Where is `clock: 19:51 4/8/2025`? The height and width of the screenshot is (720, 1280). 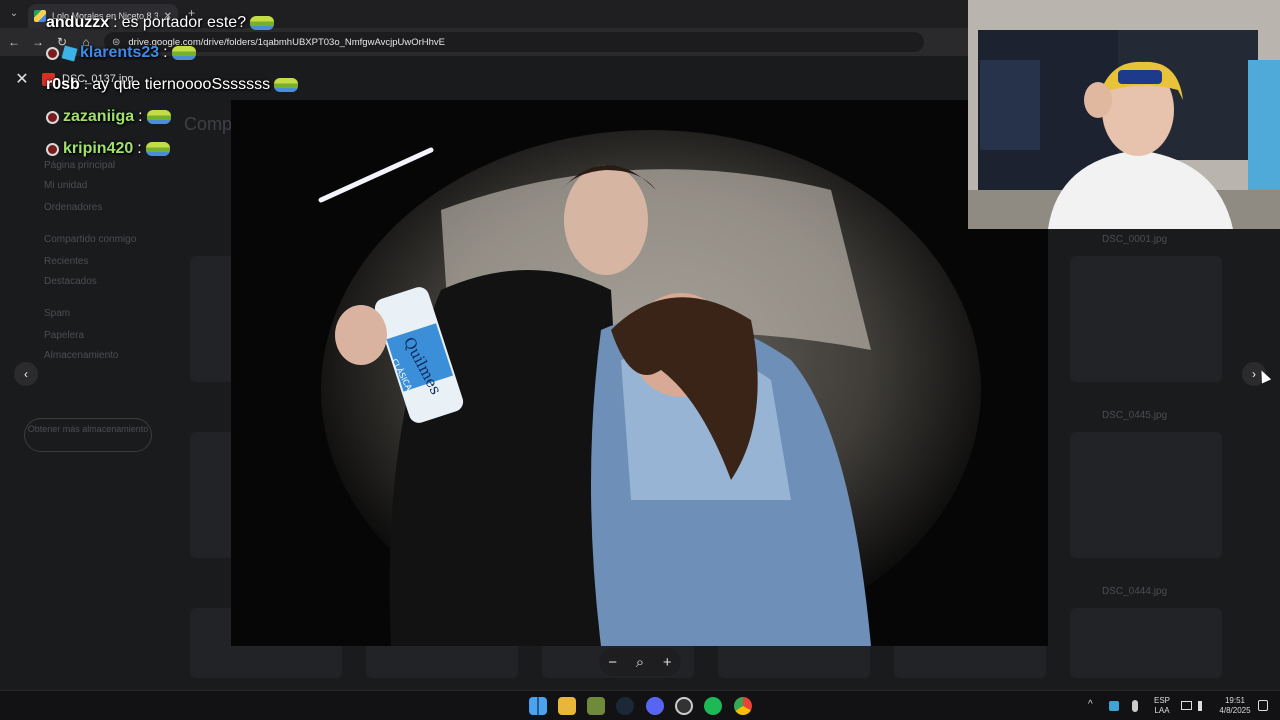
clock: 19:51 4/8/2025 is located at coordinates (1235, 706).